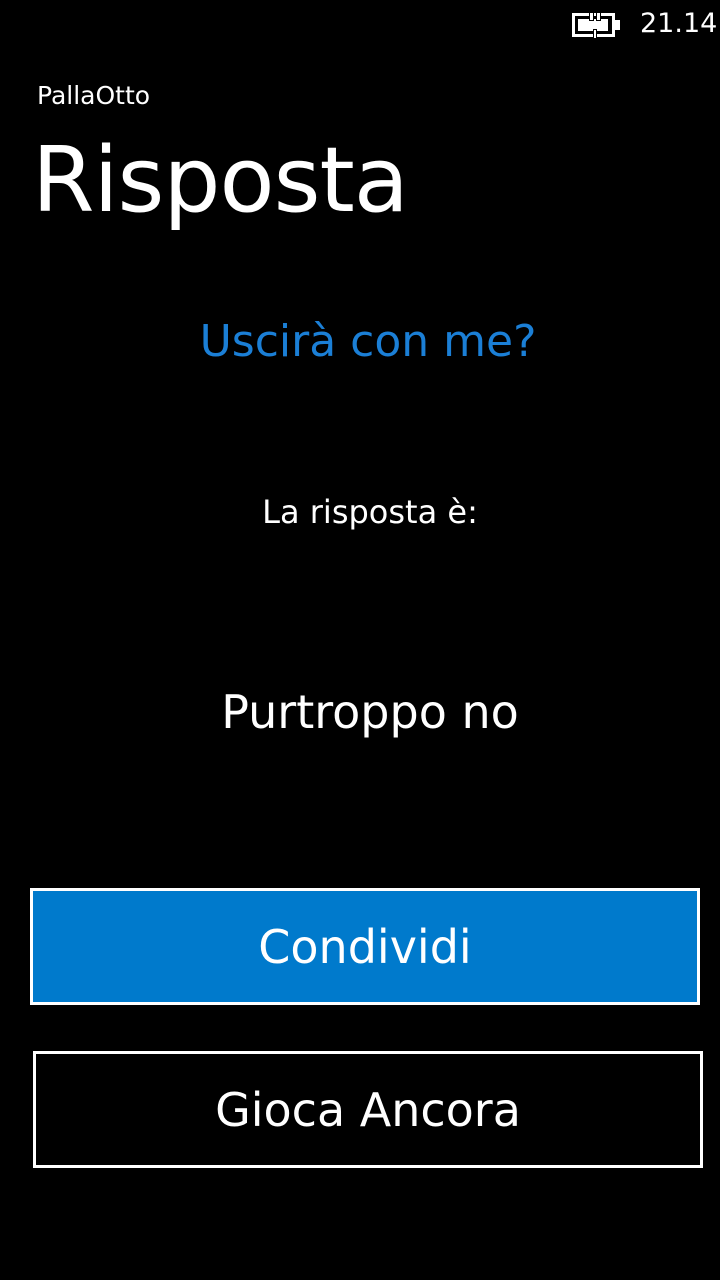 The width and height of the screenshot is (720, 1280). What do you see at coordinates (370, 712) in the screenshot?
I see `answer-text: Purtroppo no` at bounding box center [370, 712].